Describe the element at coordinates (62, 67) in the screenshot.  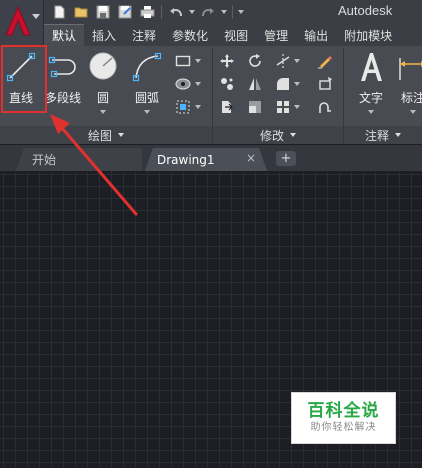
I see `polyline-icon` at that location.